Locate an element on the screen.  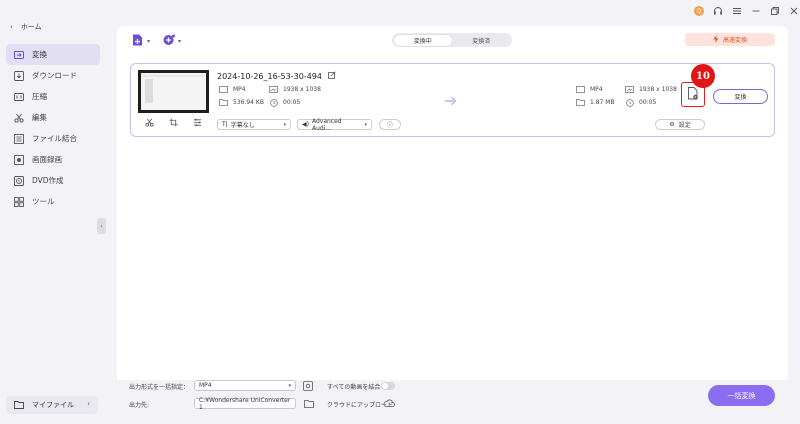
merge-all-label: すべての動画を結合 is located at coordinates (354, 387).